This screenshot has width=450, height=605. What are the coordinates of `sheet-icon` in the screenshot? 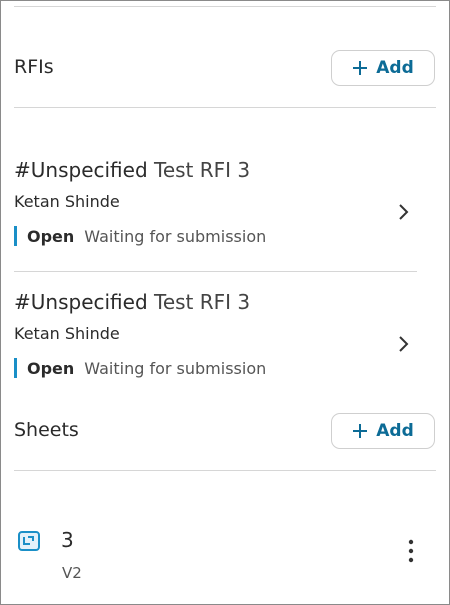 It's located at (29, 541).